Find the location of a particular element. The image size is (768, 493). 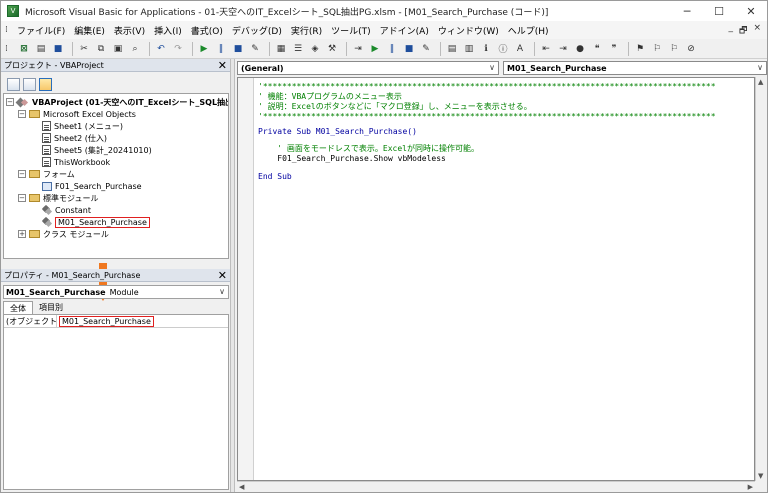

insert-icon: ▤ is located at coordinates (41, 49).